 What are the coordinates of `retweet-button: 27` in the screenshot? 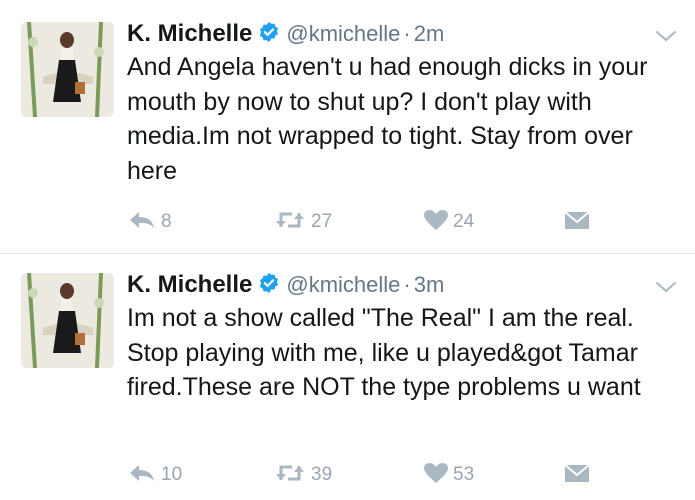 It's located at (302, 222).